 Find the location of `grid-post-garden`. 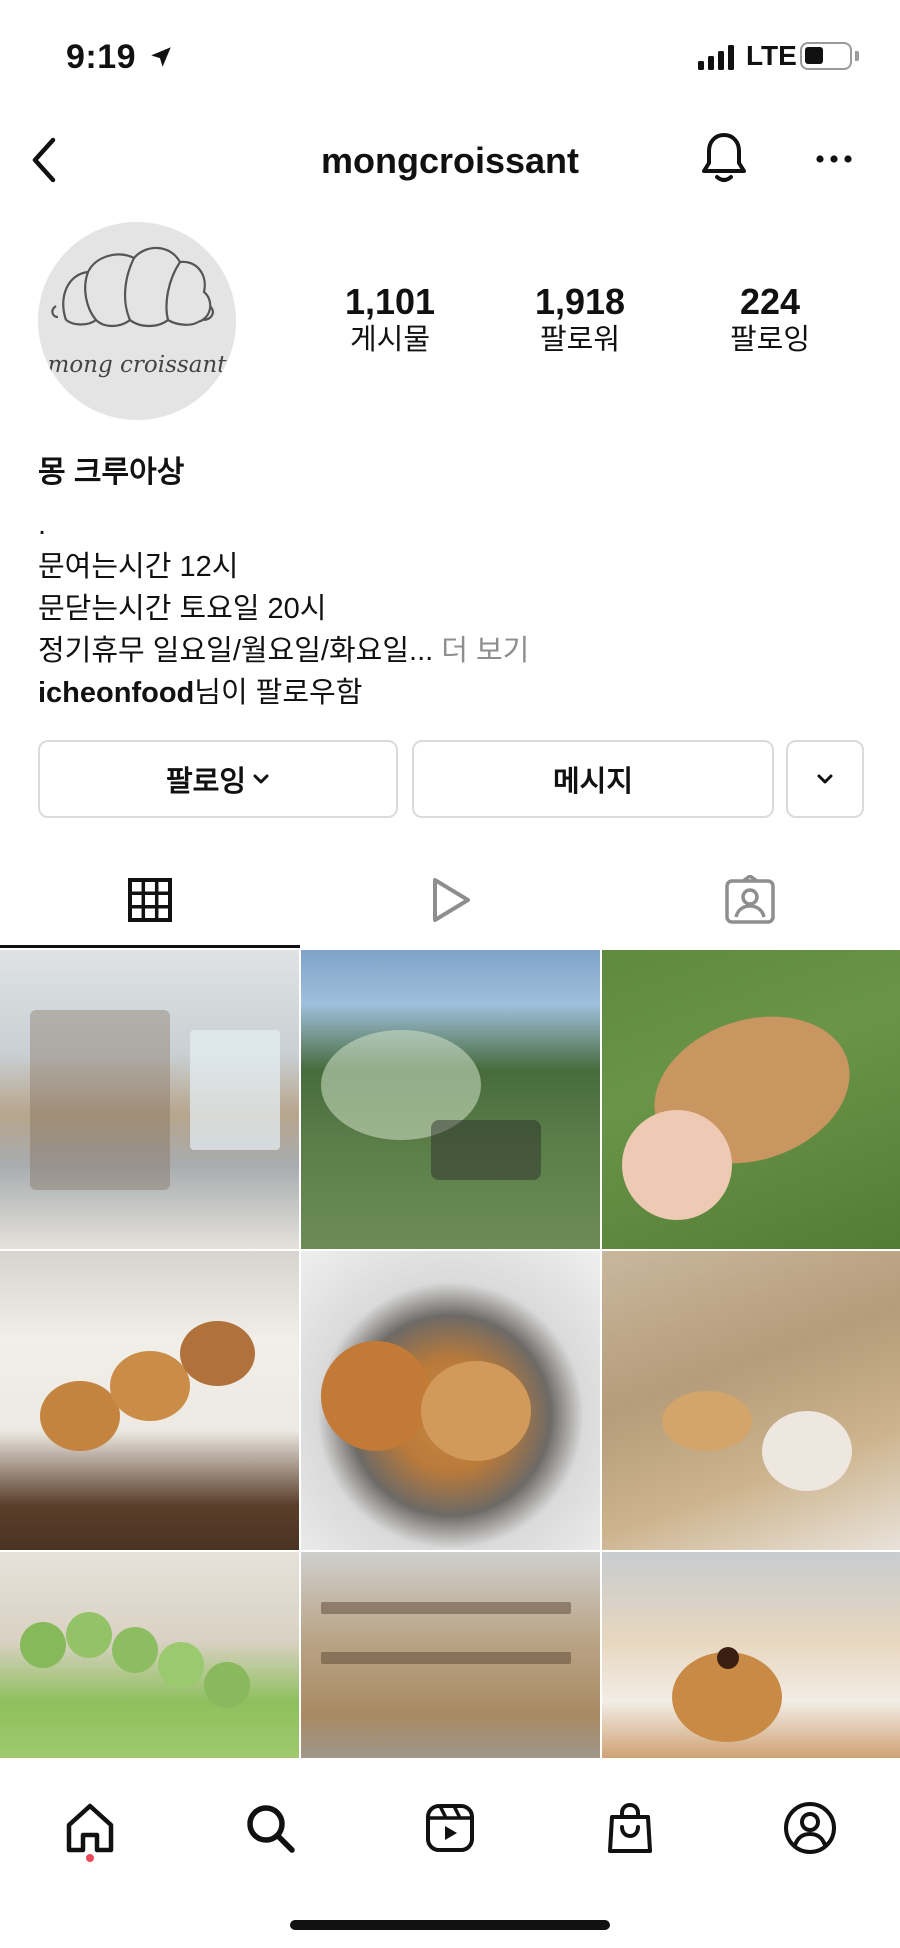

grid-post-garden is located at coordinates (450, 1099).